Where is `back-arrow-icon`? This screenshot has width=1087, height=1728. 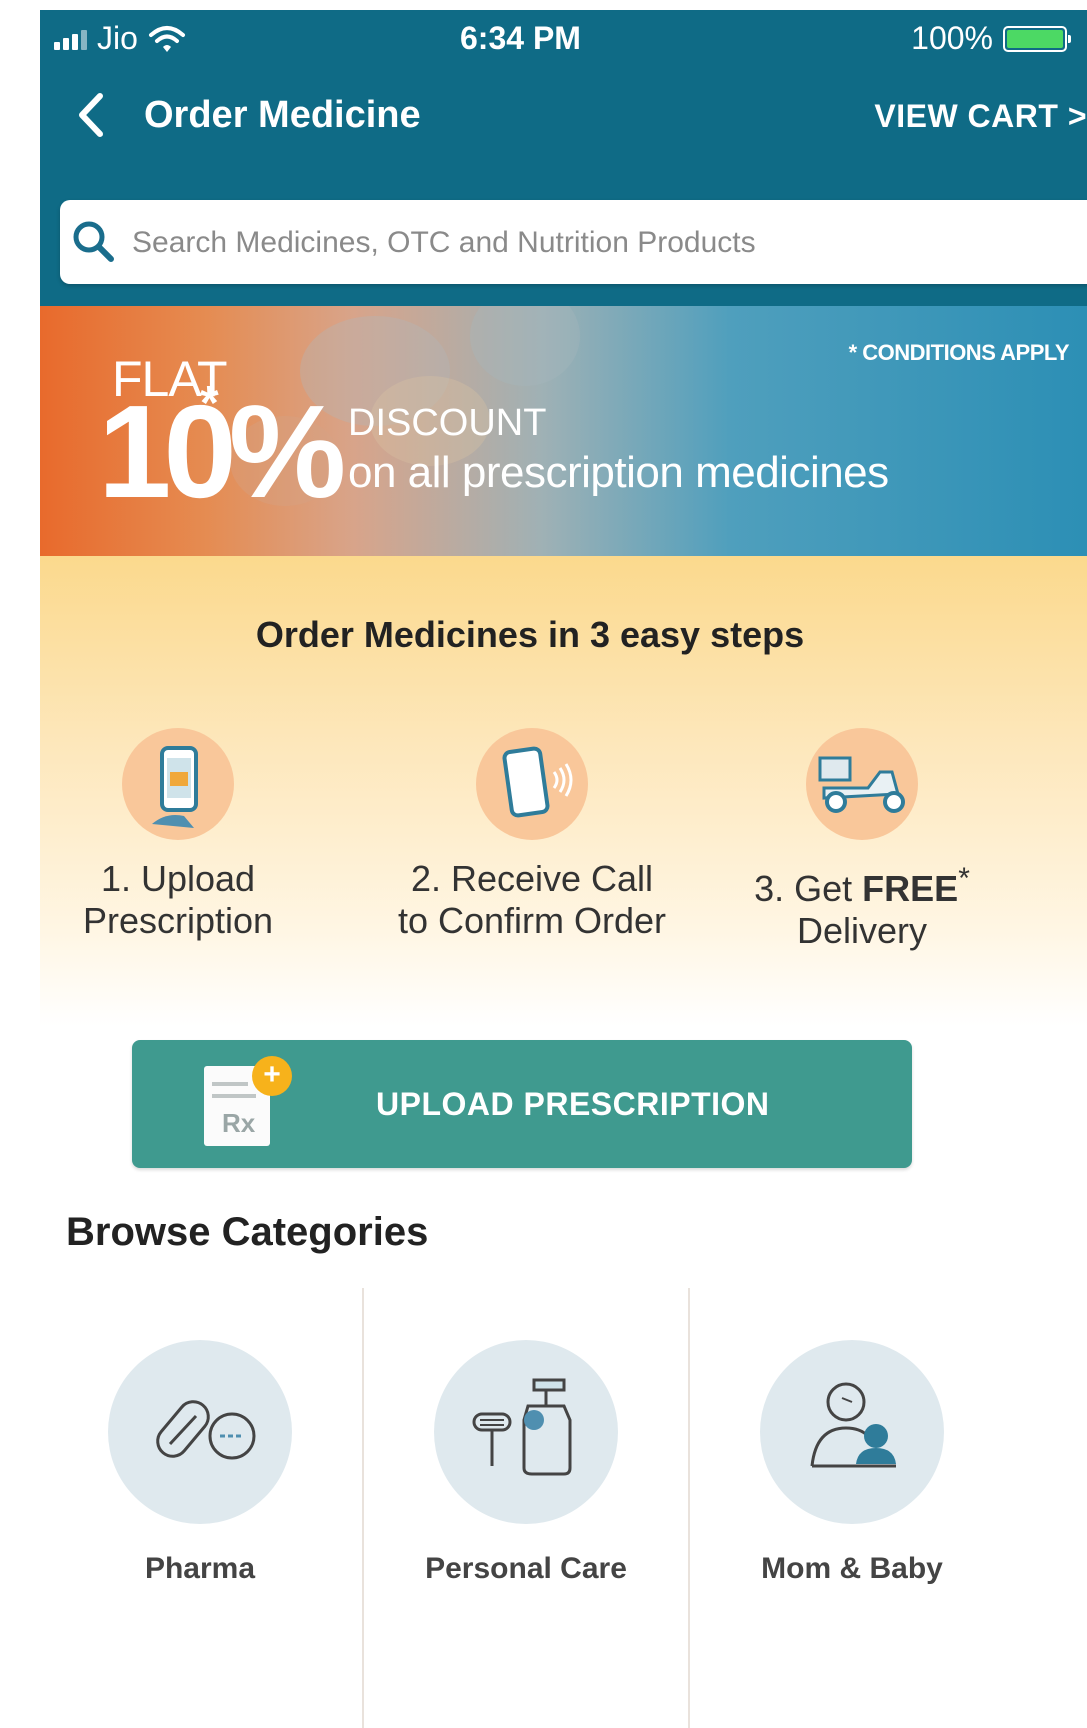 back-arrow-icon is located at coordinates (93, 115).